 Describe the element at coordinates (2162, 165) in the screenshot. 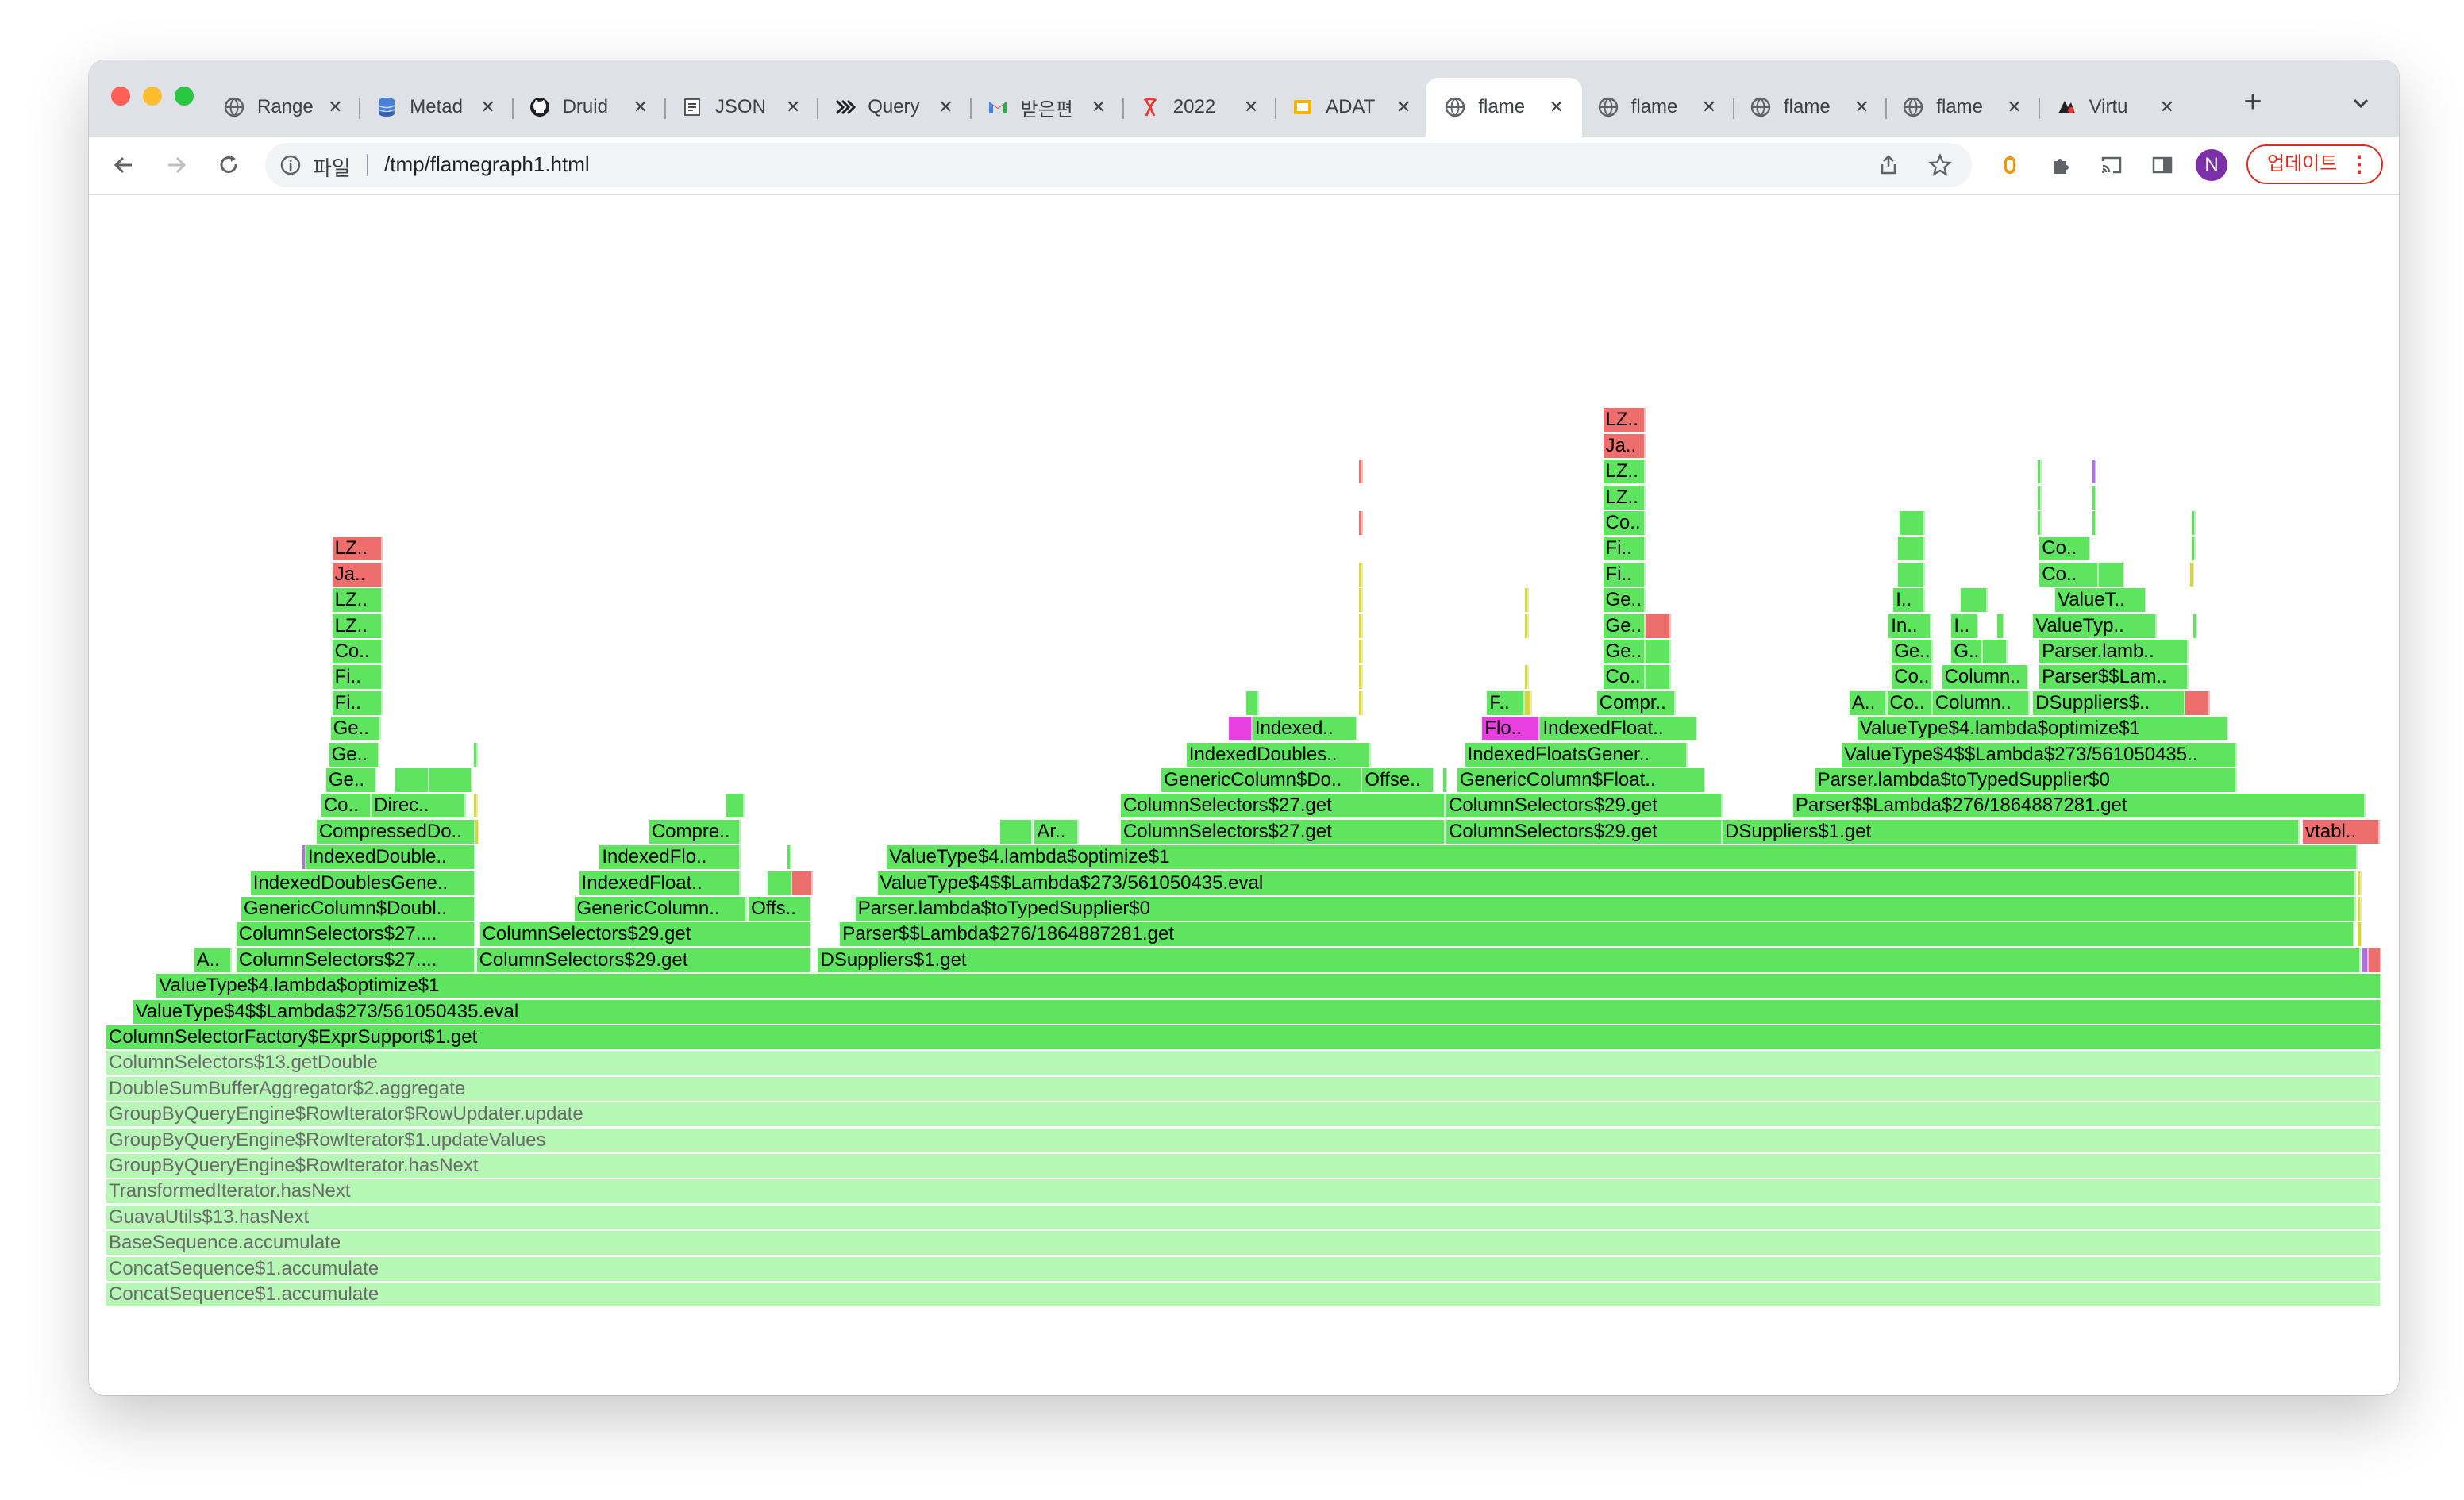

I see `side-panel-icon` at that location.